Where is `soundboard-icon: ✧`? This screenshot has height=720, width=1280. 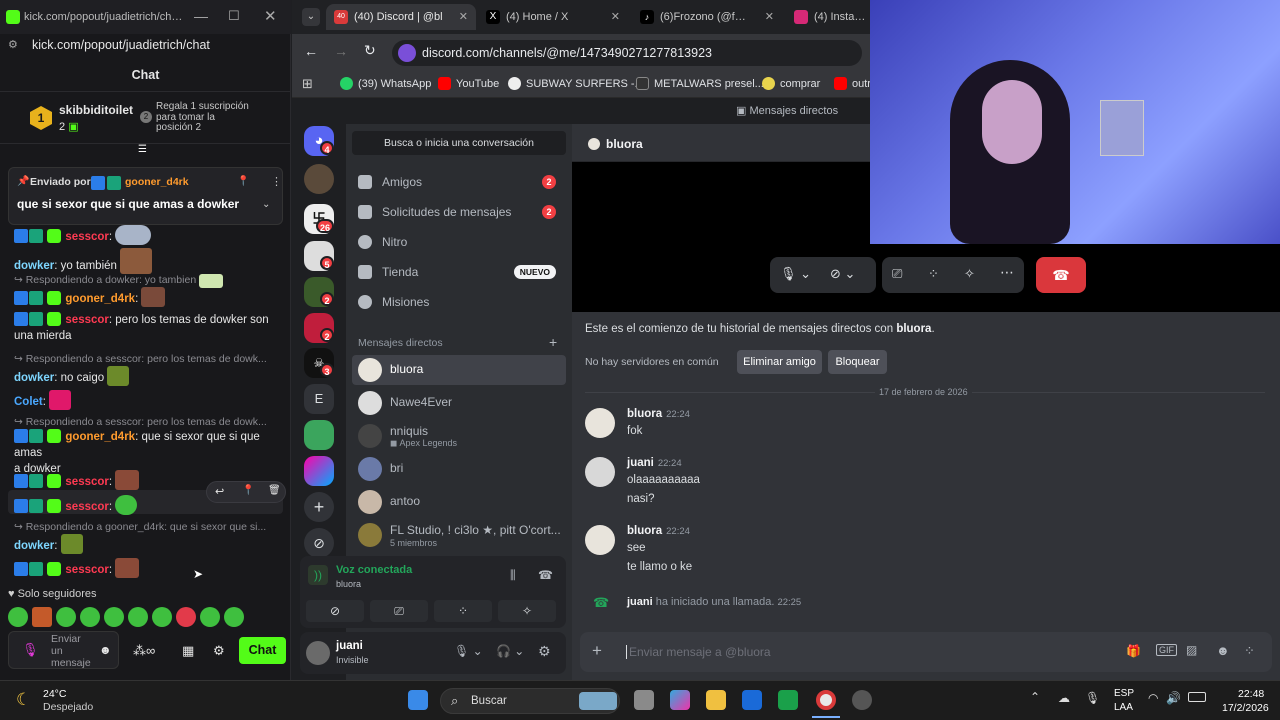
soundboard-icon: ✧ is located at coordinates (969, 274).